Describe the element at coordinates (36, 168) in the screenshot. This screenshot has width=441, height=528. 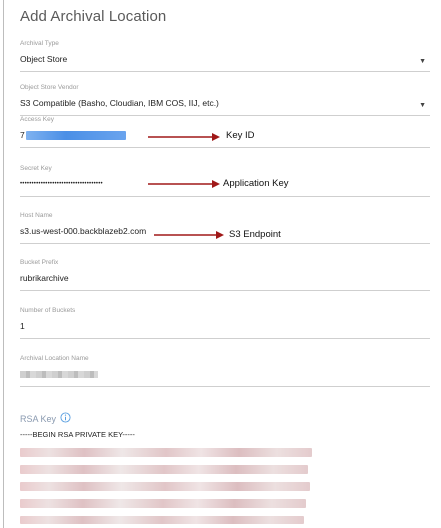
I see `secret-key-label: Secret Key` at that location.